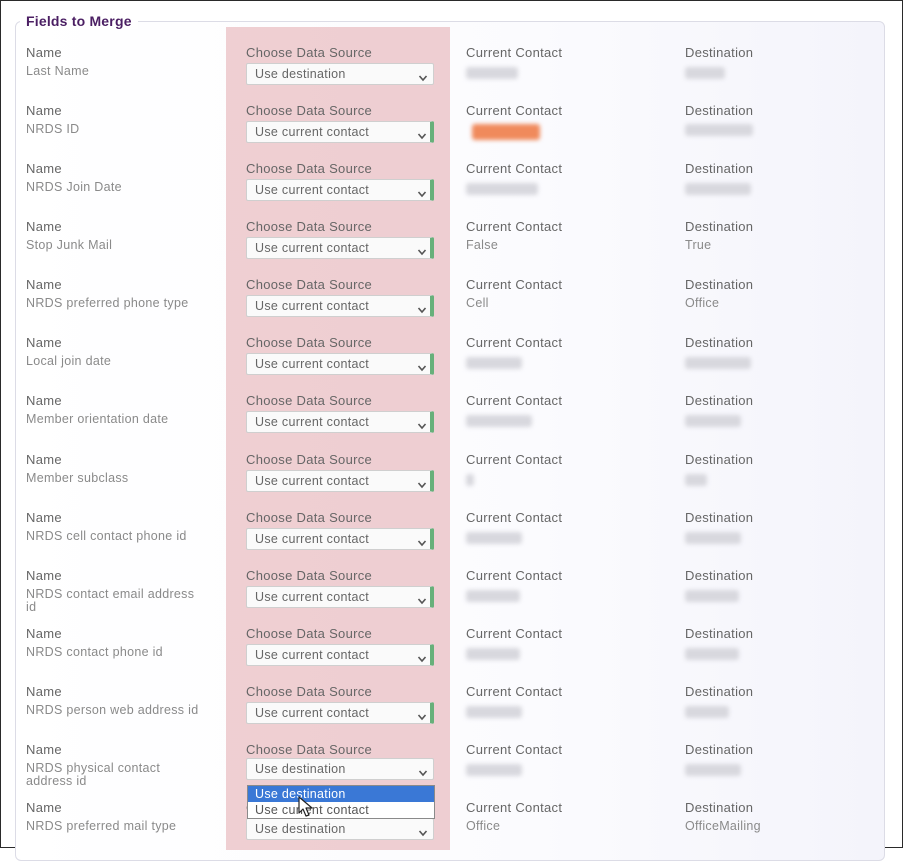 This screenshot has height=861, width=905. Describe the element at coordinates (483, 826) in the screenshot. I see `current-contact-value: Office` at that location.